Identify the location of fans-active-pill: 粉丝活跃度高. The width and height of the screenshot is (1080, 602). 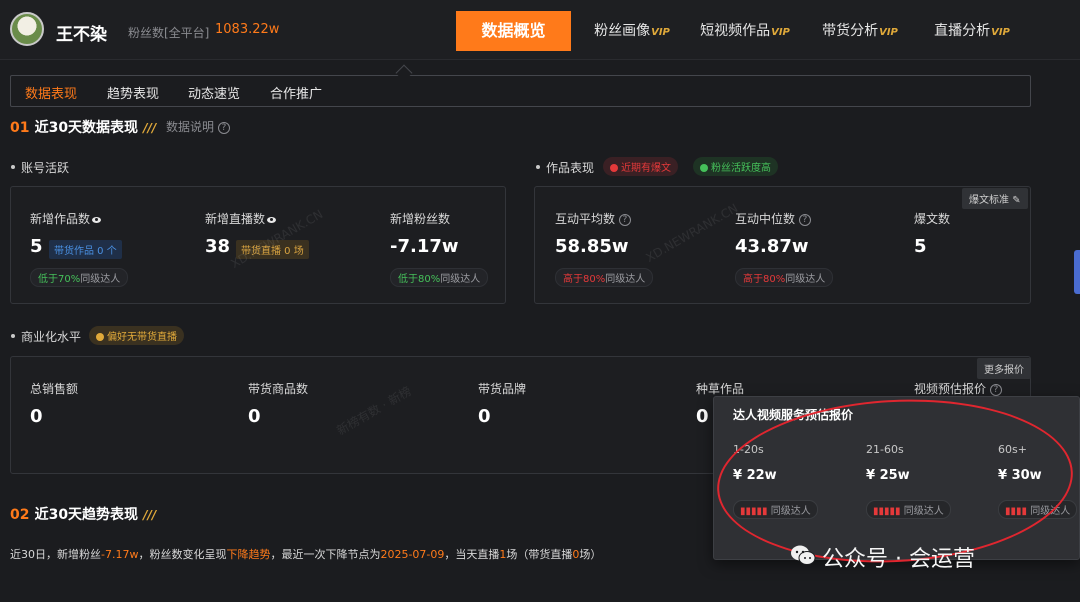
(735, 166).